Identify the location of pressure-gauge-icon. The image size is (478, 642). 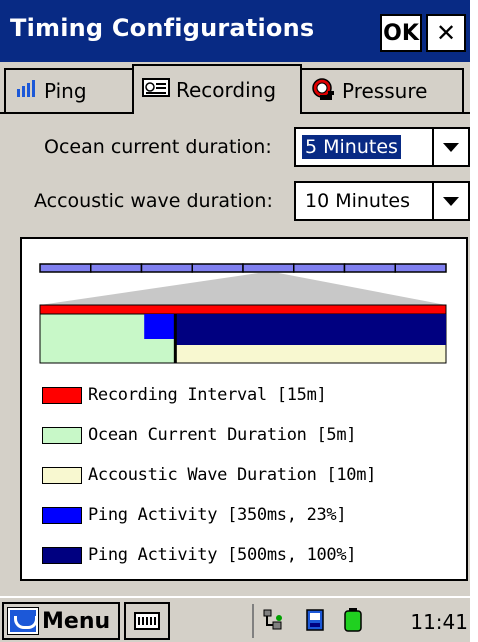
(323, 91).